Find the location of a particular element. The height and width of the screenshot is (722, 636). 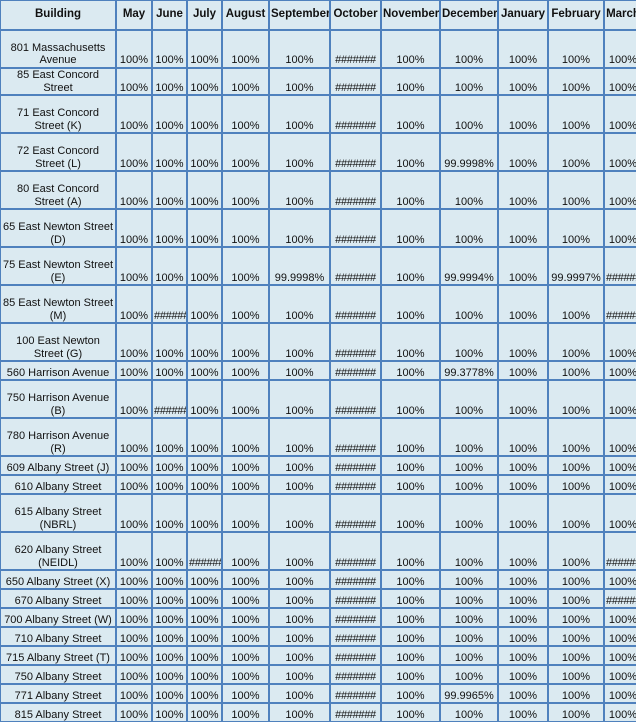

building-name-cell: 715 Albany Street (T) is located at coordinates (58, 656).